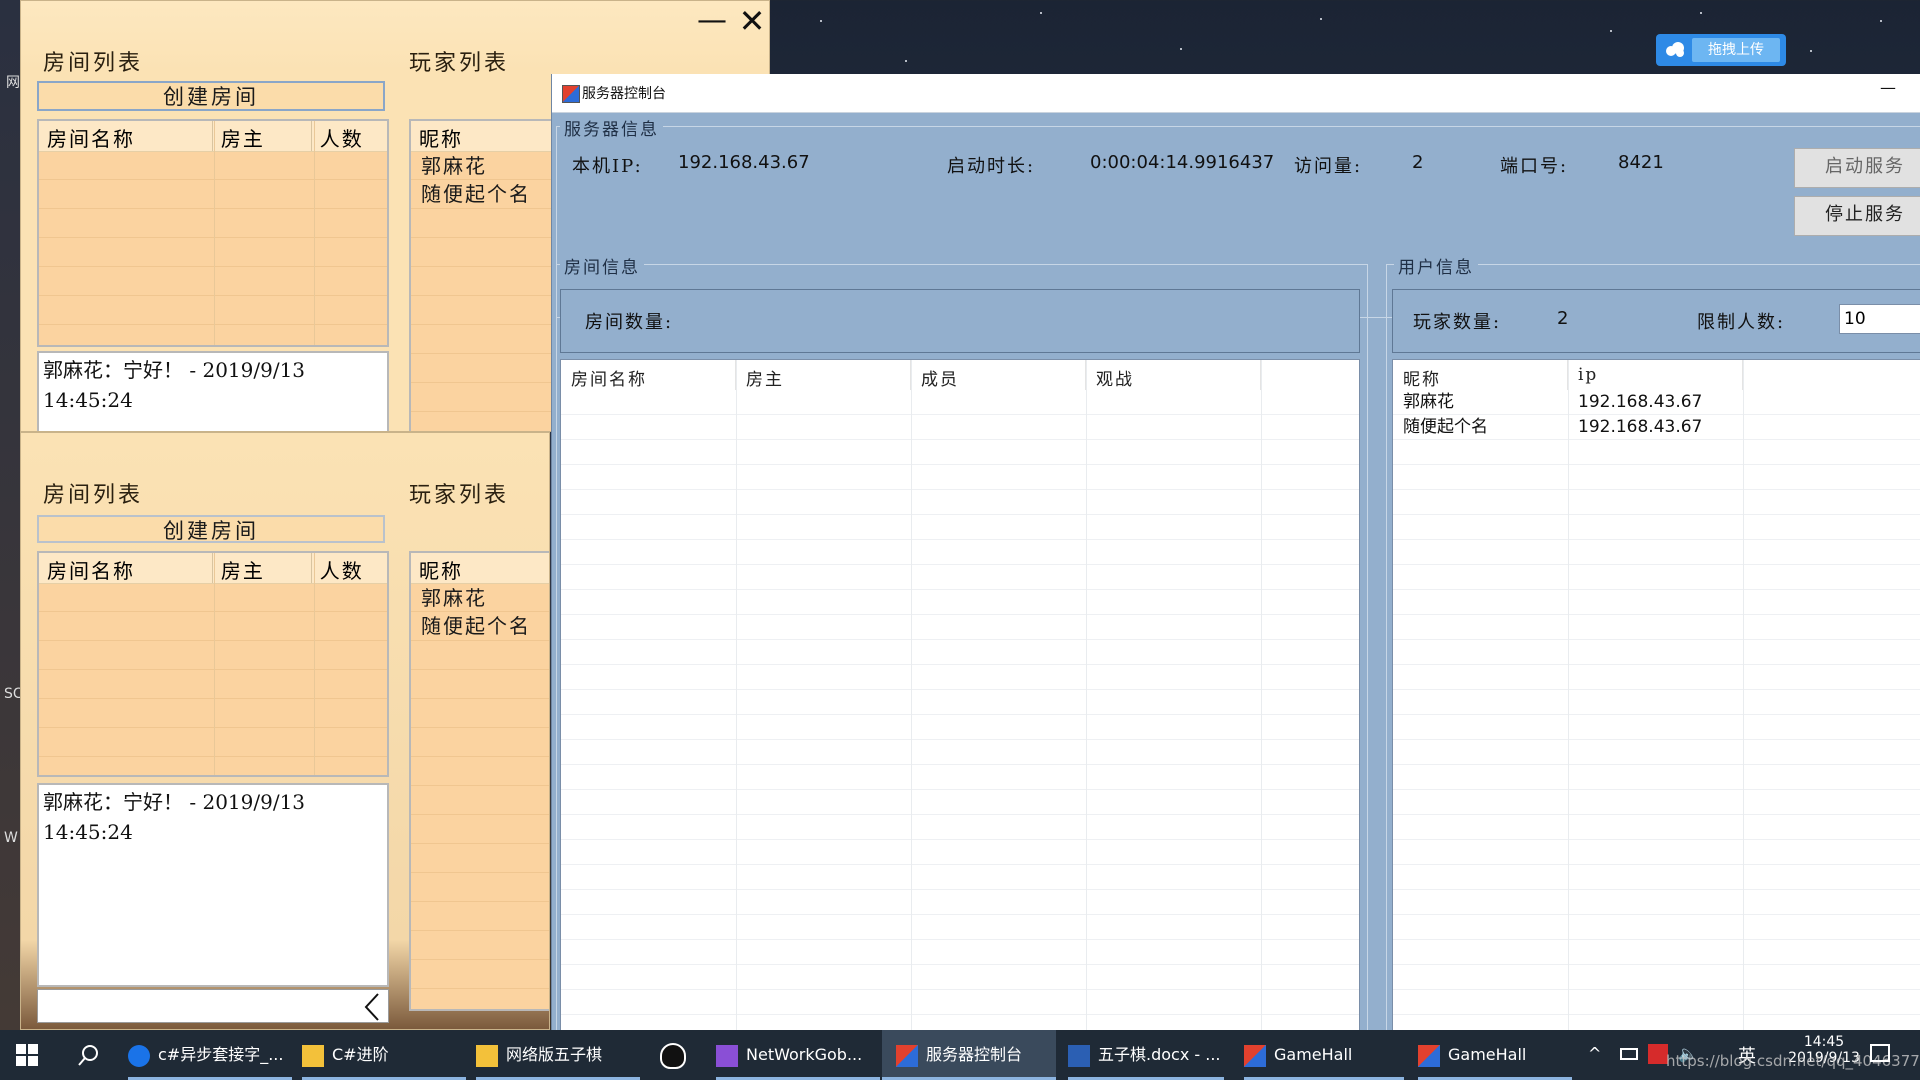 This screenshot has width=1920, height=1080. I want to click on list-item: 随便起个名, so click(480, 626).